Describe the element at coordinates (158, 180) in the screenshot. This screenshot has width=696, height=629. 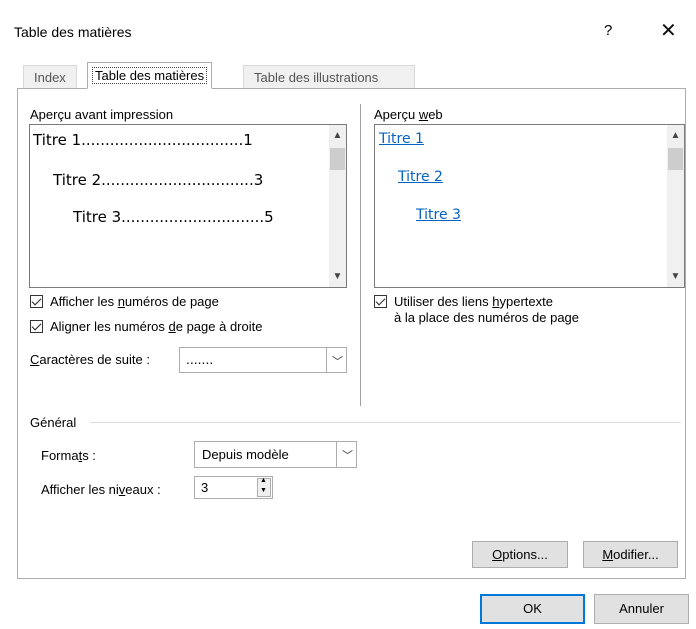
I see `preview-line-2: Titre 2................................3` at that location.